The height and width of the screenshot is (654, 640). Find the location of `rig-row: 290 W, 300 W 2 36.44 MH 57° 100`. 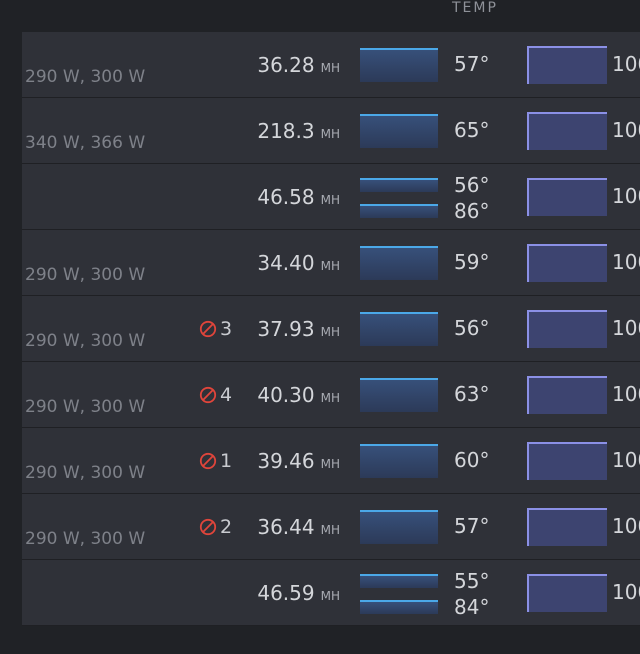

rig-row: 290 W, 300 W 2 36.44 MH 57° 100 is located at coordinates (331, 527).